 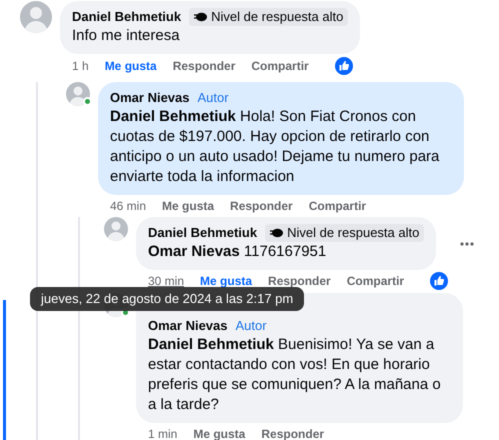 I want to click on comment-text: Daniel Behmetiuk Buenisimo! Ya se van a estar contactando con vos! En que horario preferis que se comuniquen? A la mañana o a la tarde?, so click(x=295, y=375).